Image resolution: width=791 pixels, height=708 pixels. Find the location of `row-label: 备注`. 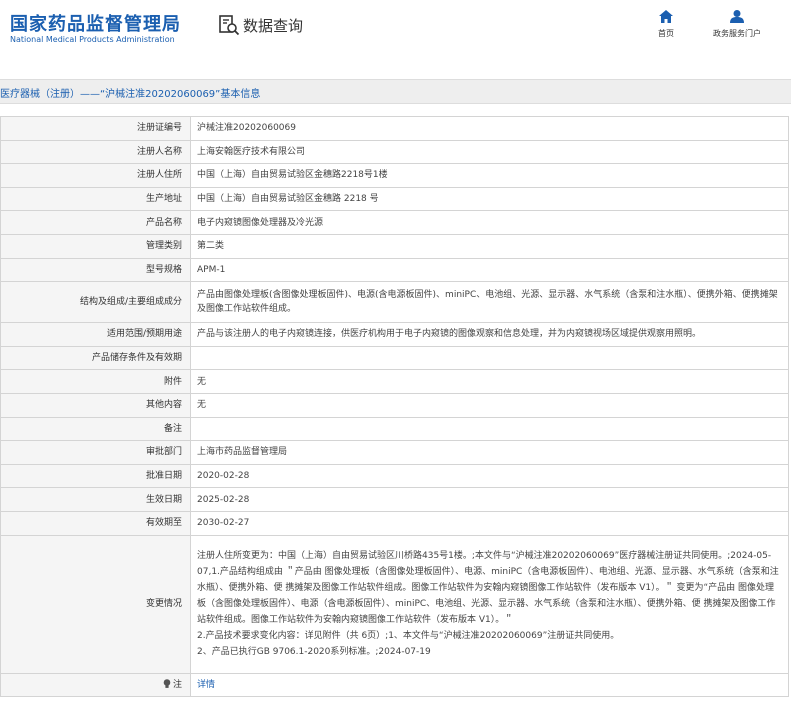

row-label: 备注 is located at coordinates (95, 429).